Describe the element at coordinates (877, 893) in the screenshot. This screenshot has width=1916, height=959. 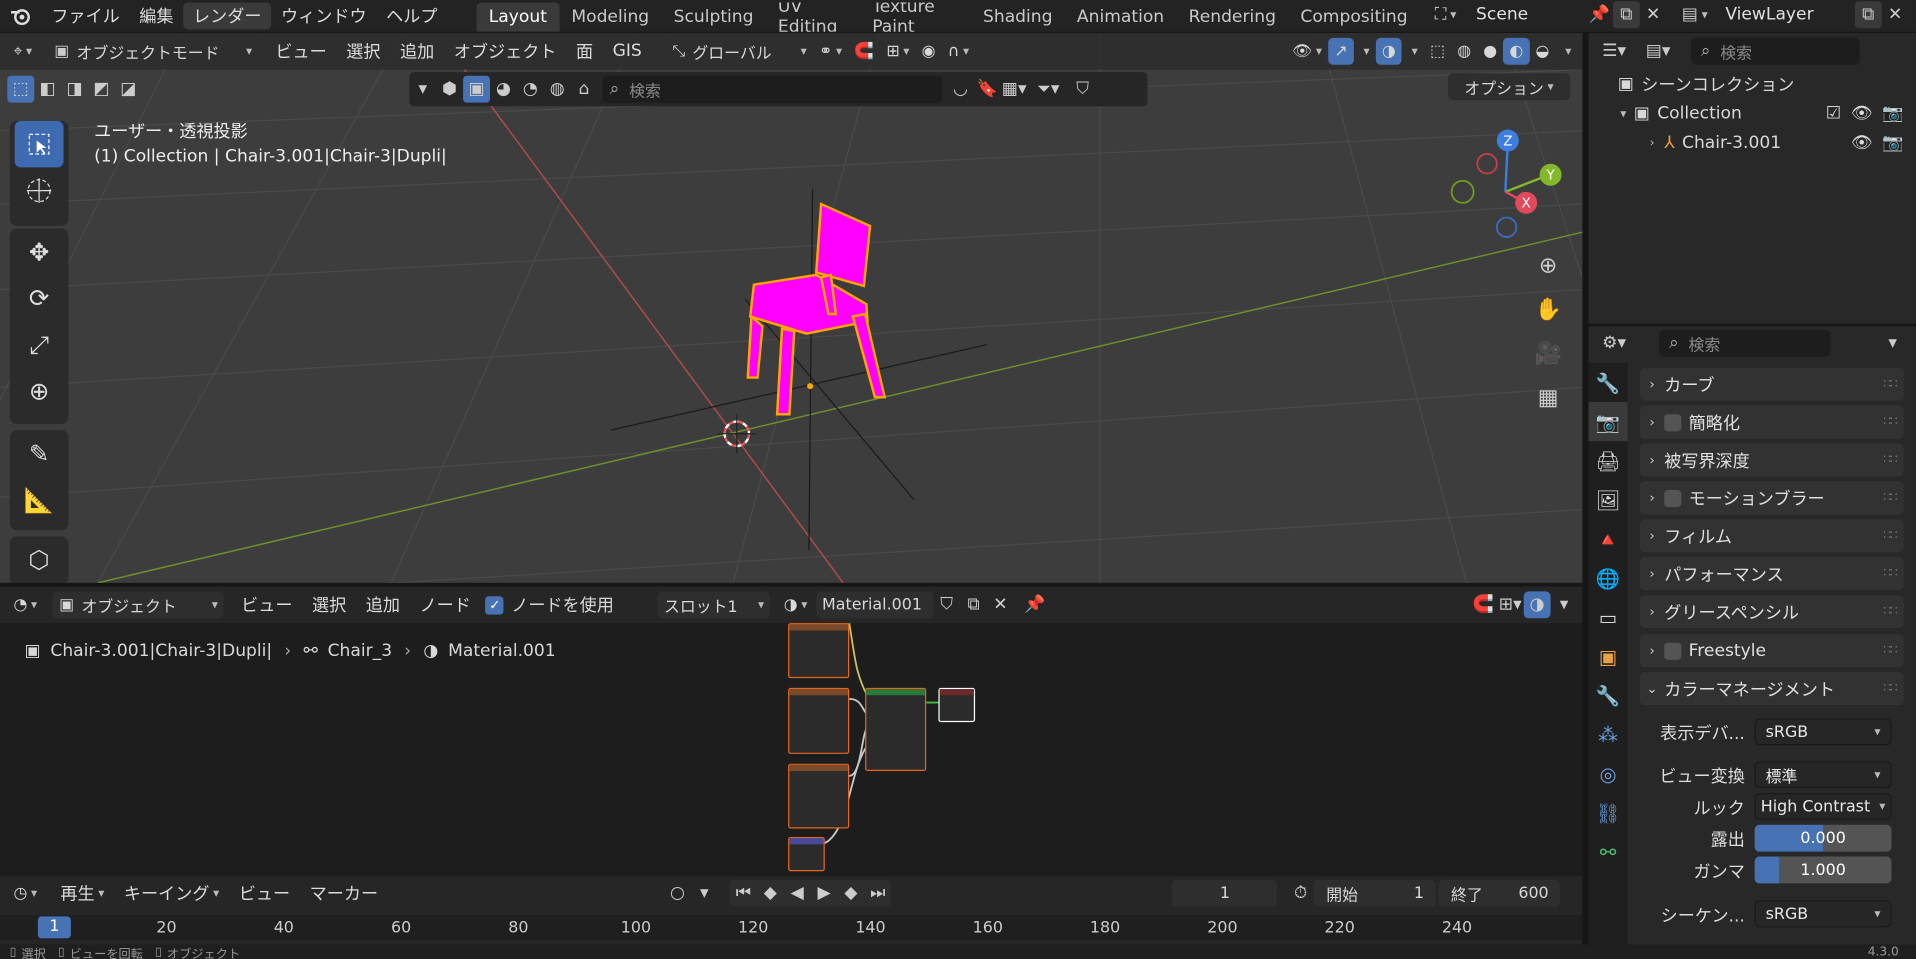
I see `jump-end-icon: ⏭` at that location.